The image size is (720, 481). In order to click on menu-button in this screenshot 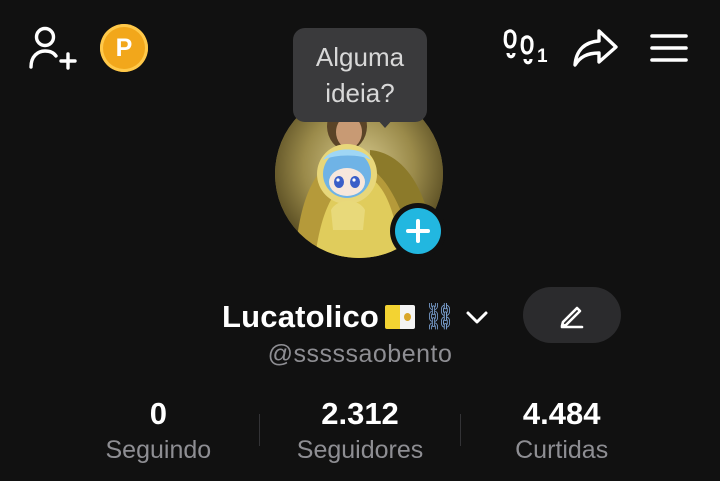, I will do `click(669, 48)`.